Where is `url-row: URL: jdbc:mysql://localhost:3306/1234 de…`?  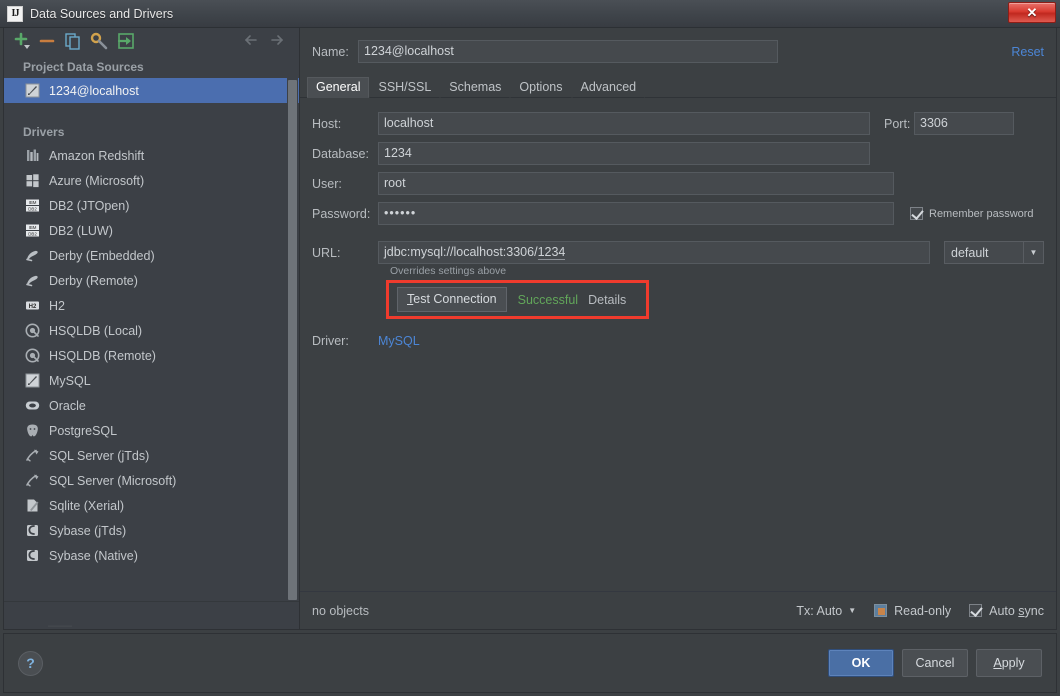 url-row: URL: jdbc:mysql://localhost:3306/1234 de… is located at coordinates (678, 252).